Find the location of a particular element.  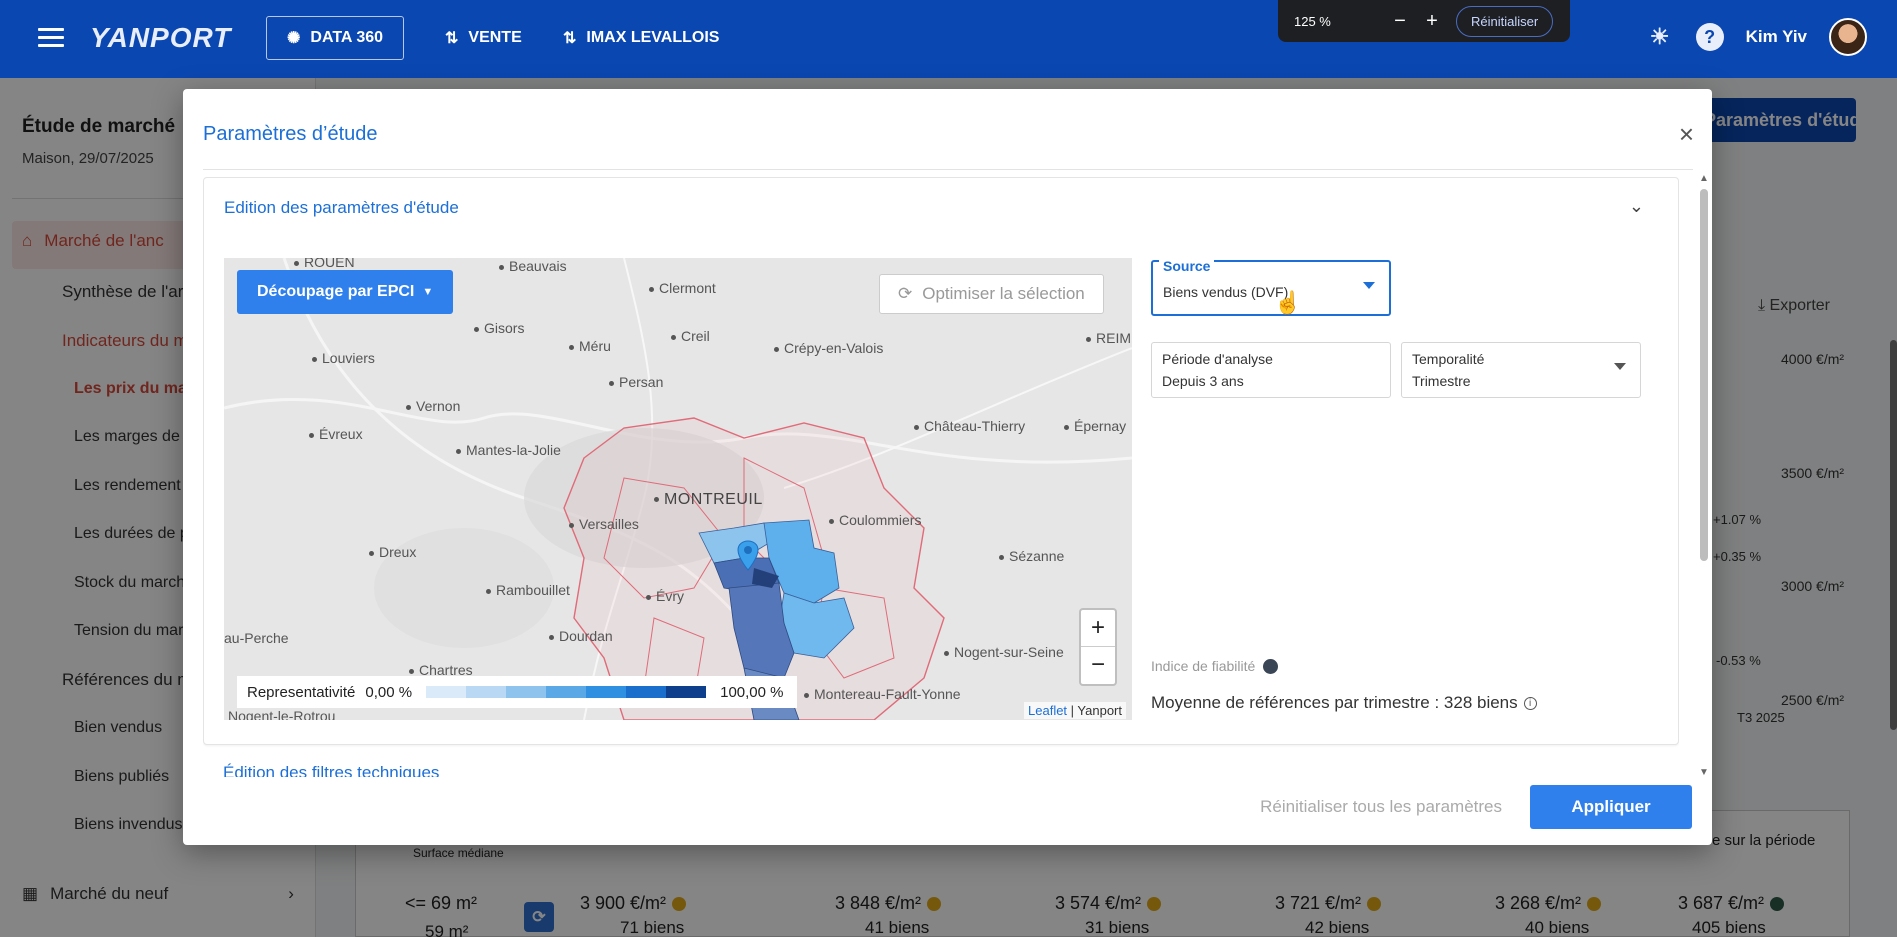

scrollbar-thumb is located at coordinates (1704, 375).